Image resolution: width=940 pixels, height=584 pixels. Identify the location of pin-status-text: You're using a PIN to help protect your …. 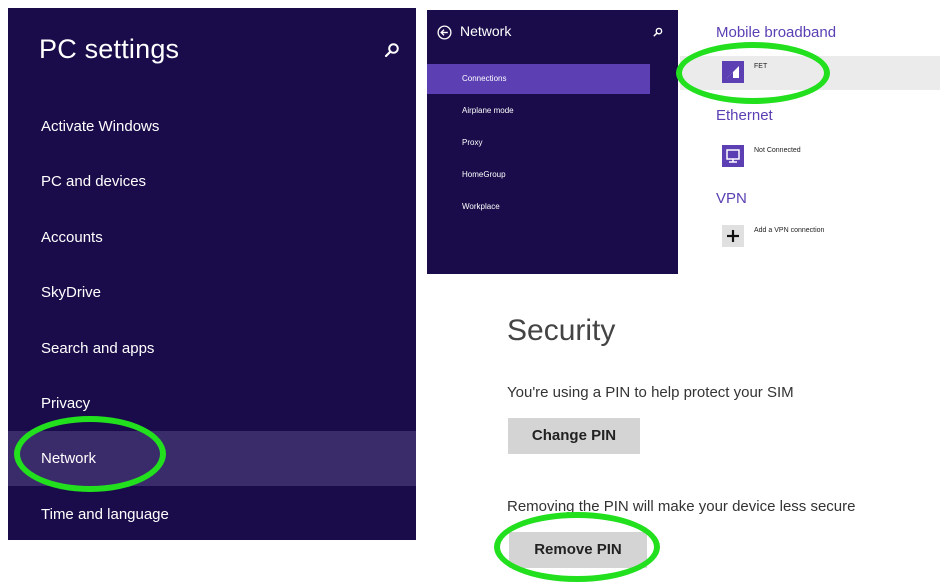
(650, 392).